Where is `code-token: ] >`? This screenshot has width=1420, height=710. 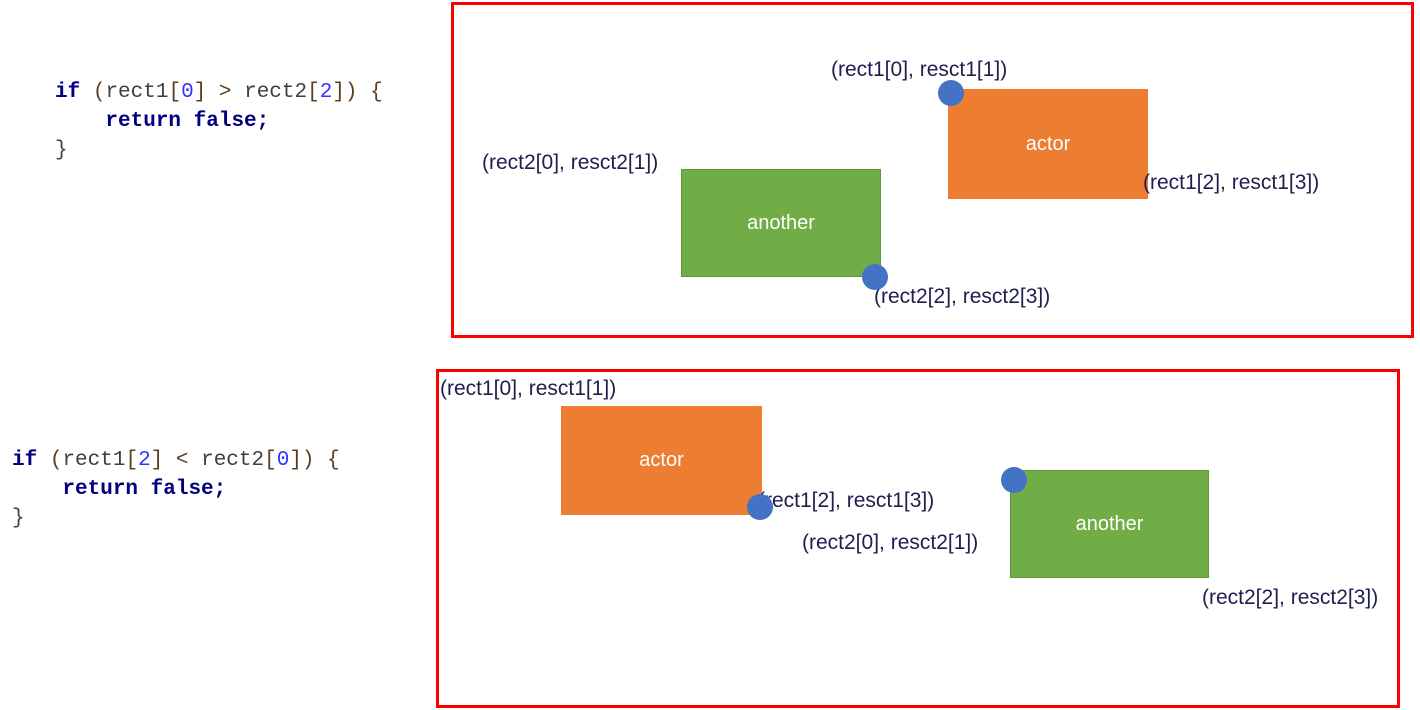 code-token: ] > is located at coordinates (219, 92).